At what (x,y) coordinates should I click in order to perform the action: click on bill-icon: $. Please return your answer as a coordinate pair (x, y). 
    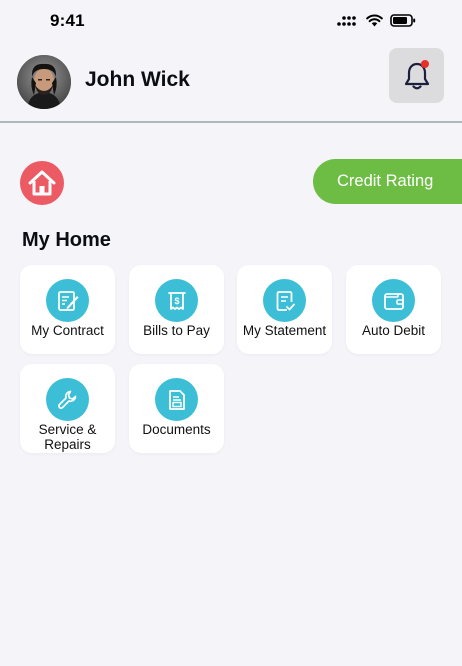
    Looking at the image, I should click on (176, 300).